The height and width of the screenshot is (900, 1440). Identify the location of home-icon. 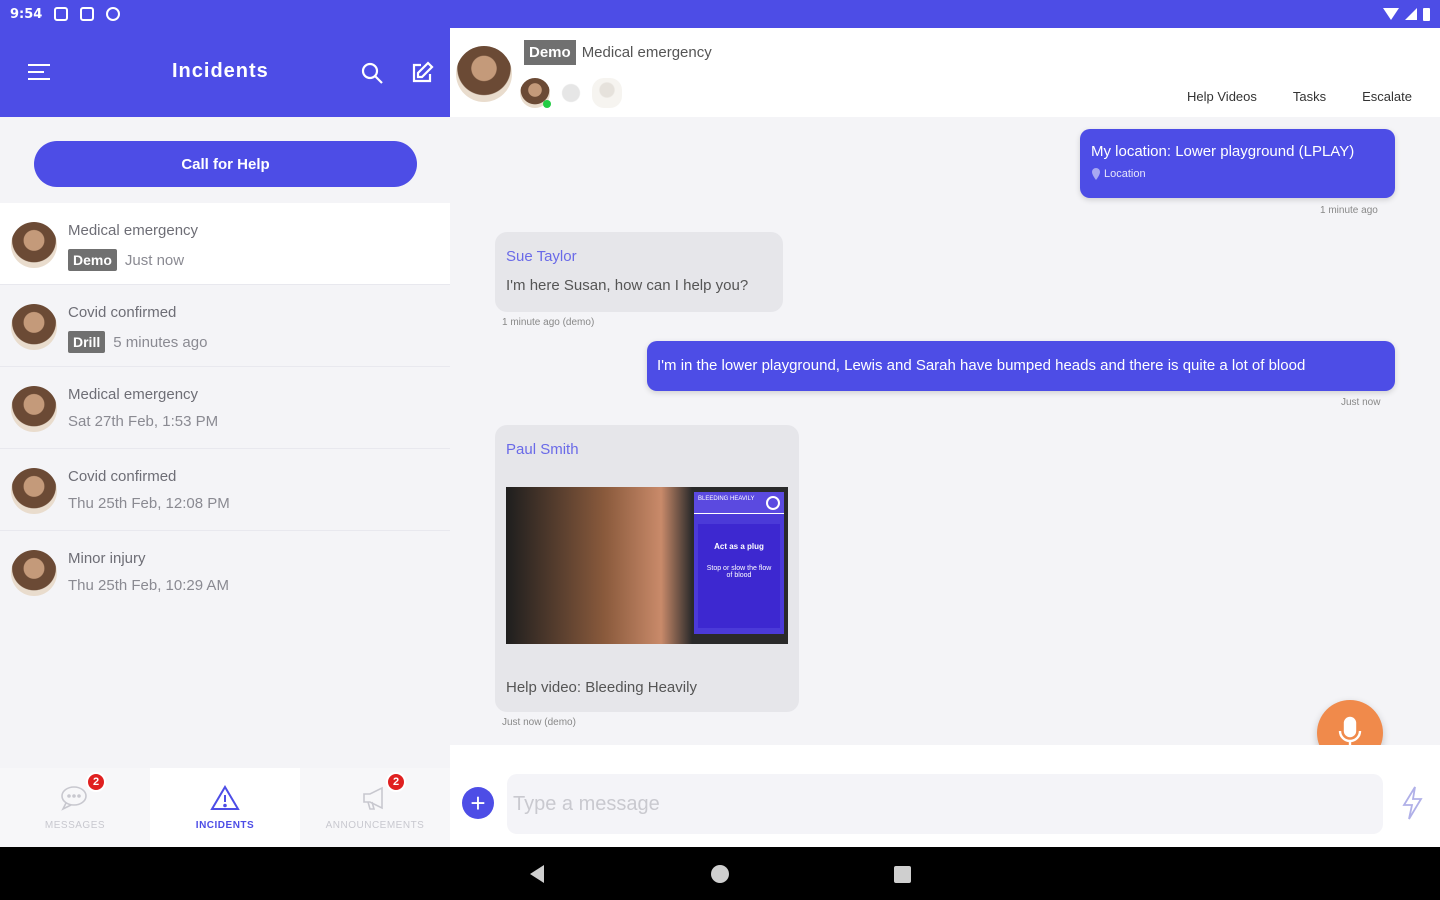
(720, 874).